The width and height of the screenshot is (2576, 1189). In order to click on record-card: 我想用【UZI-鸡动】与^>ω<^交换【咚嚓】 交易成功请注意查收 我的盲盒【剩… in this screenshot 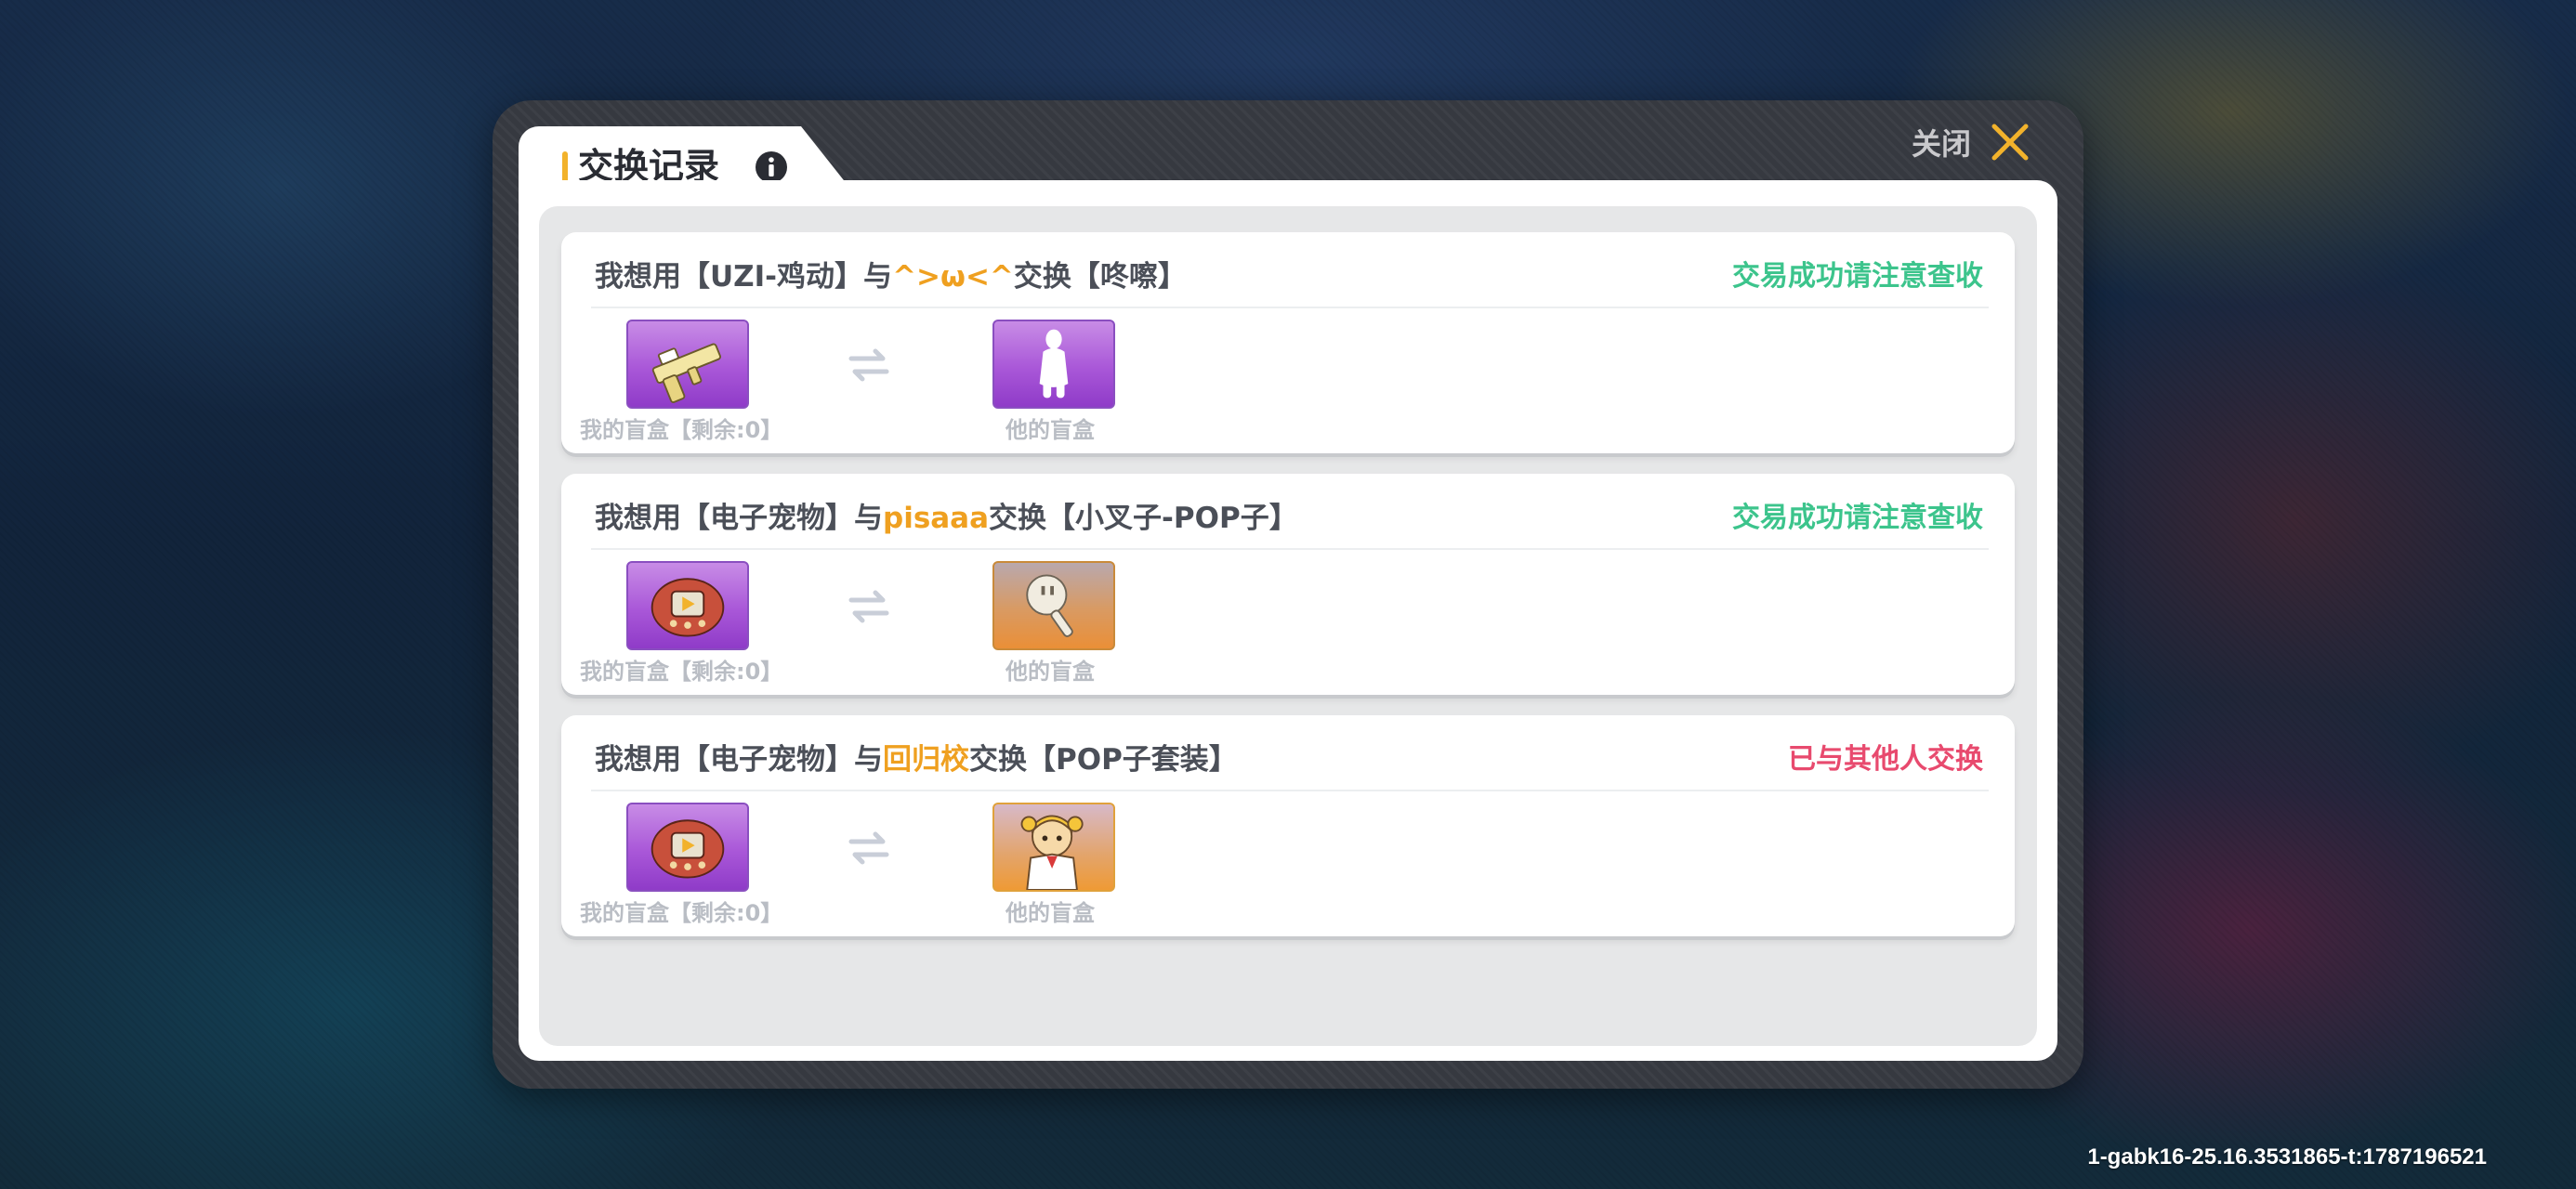, I will do `click(1288, 342)`.